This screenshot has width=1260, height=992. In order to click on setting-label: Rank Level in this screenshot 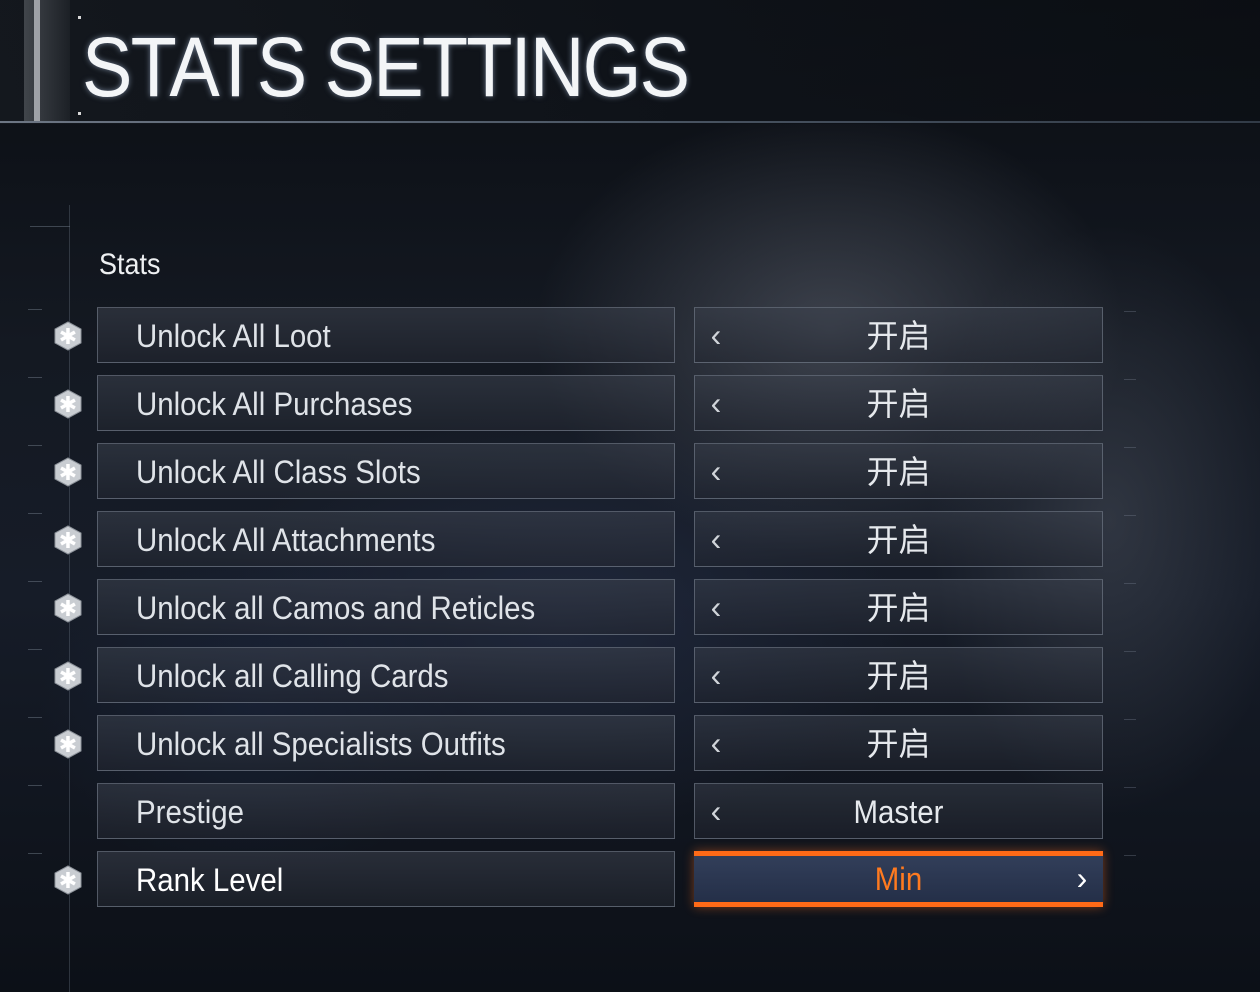, I will do `click(210, 880)`.